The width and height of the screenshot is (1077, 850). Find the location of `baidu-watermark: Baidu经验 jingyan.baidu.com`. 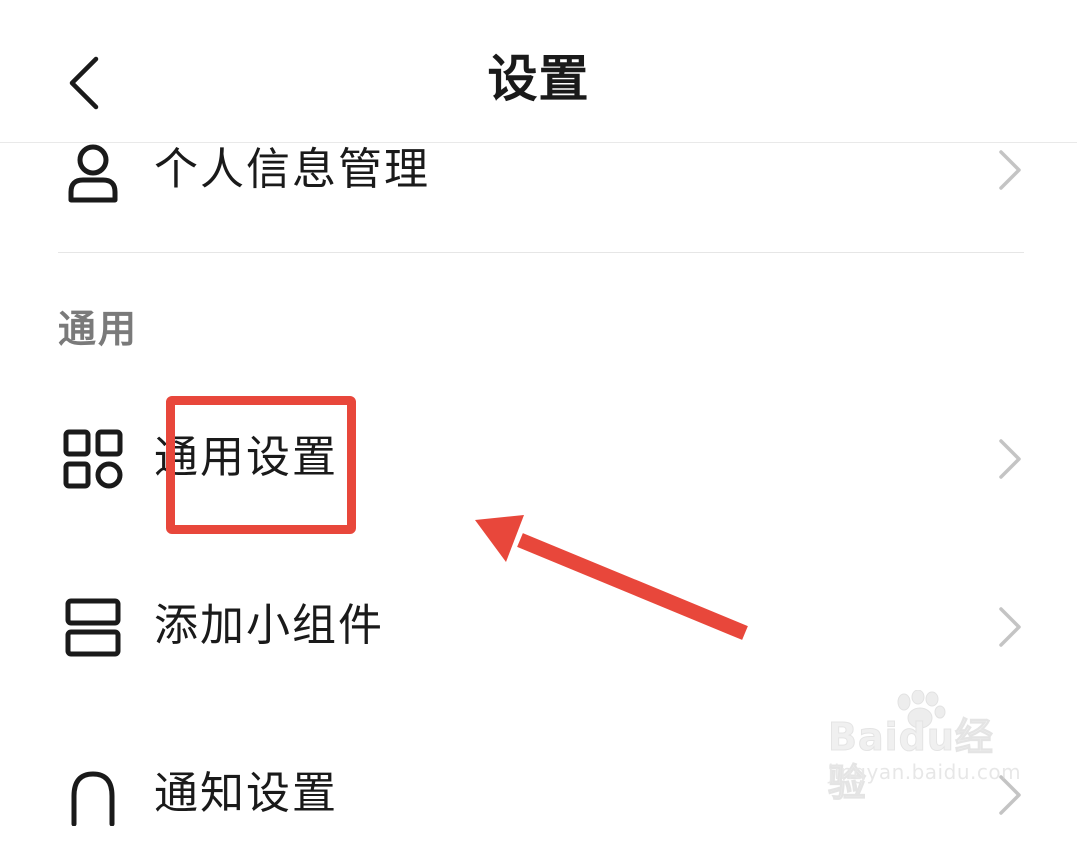

baidu-watermark: Baidu经验 jingyan.baidu.com is located at coordinates (924, 748).